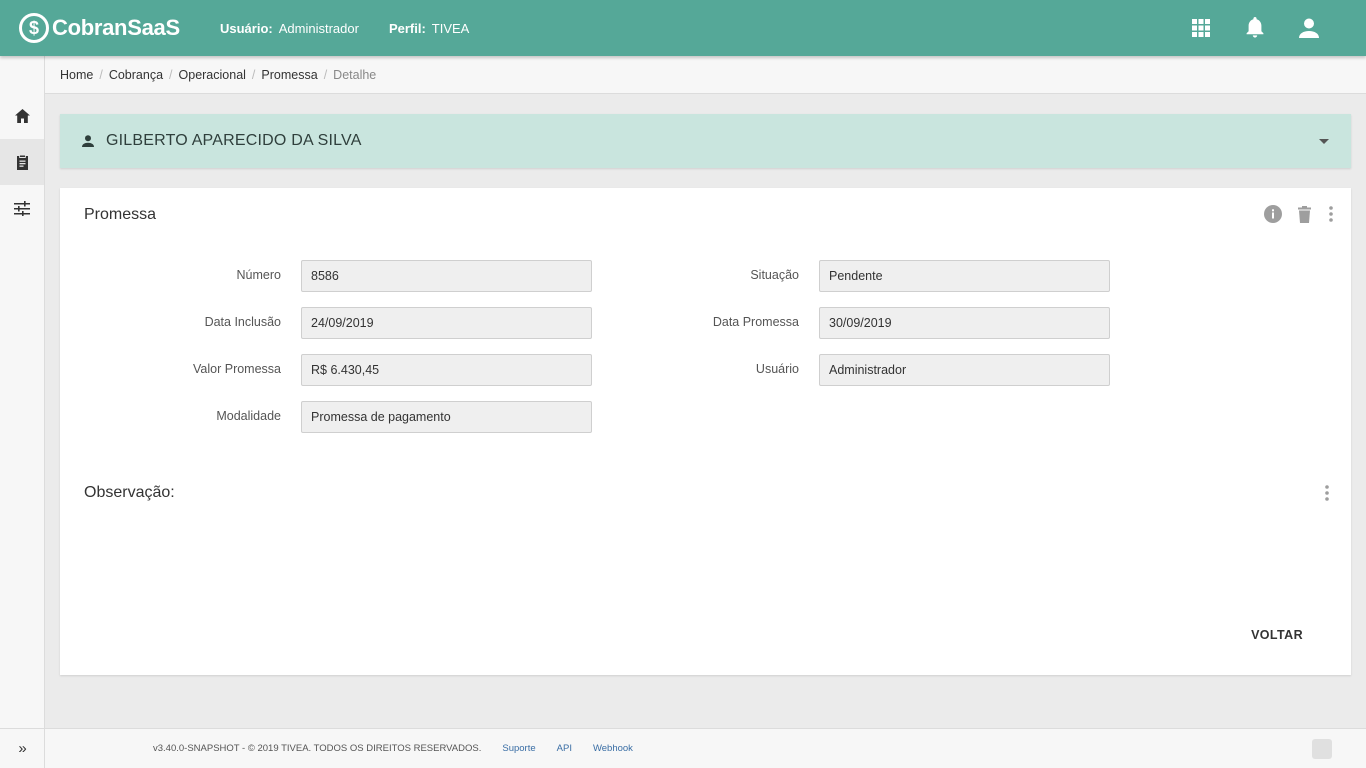 The width and height of the screenshot is (1366, 768). What do you see at coordinates (1324, 141) in the screenshot?
I see `caret-down-icon` at bounding box center [1324, 141].